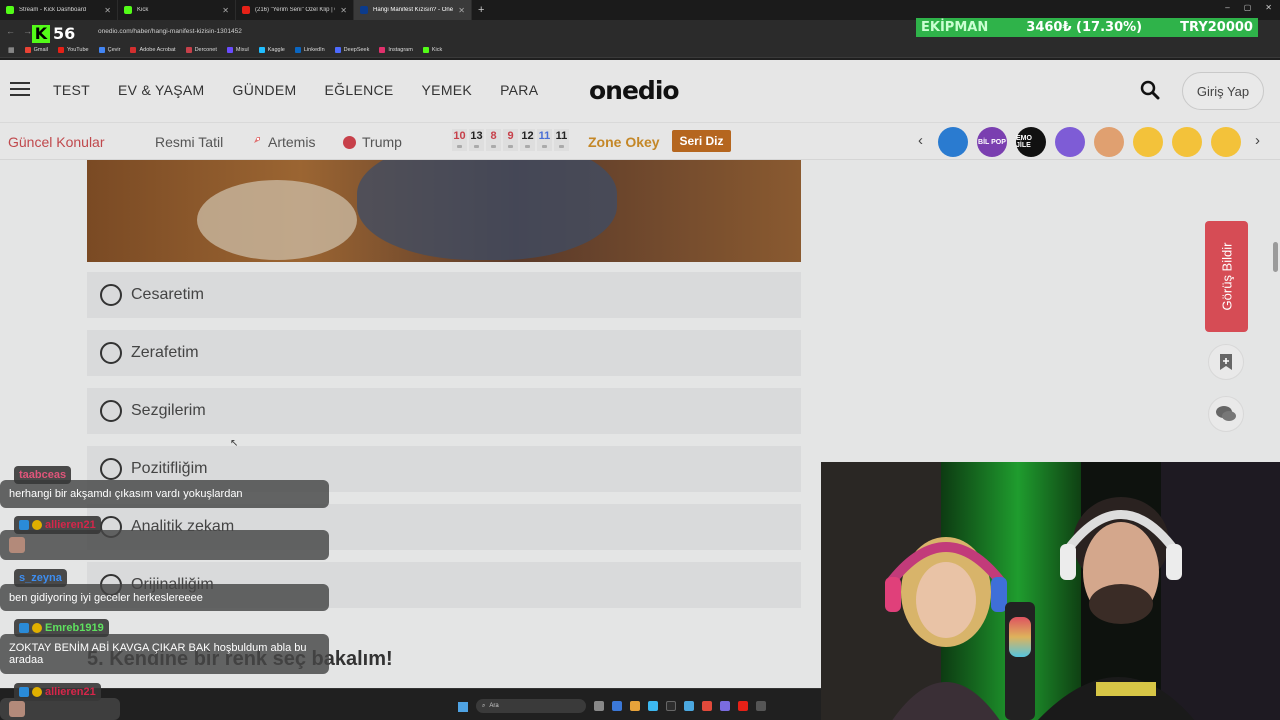  I want to click on quiz-option: Sezgilerim, so click(444, 411).